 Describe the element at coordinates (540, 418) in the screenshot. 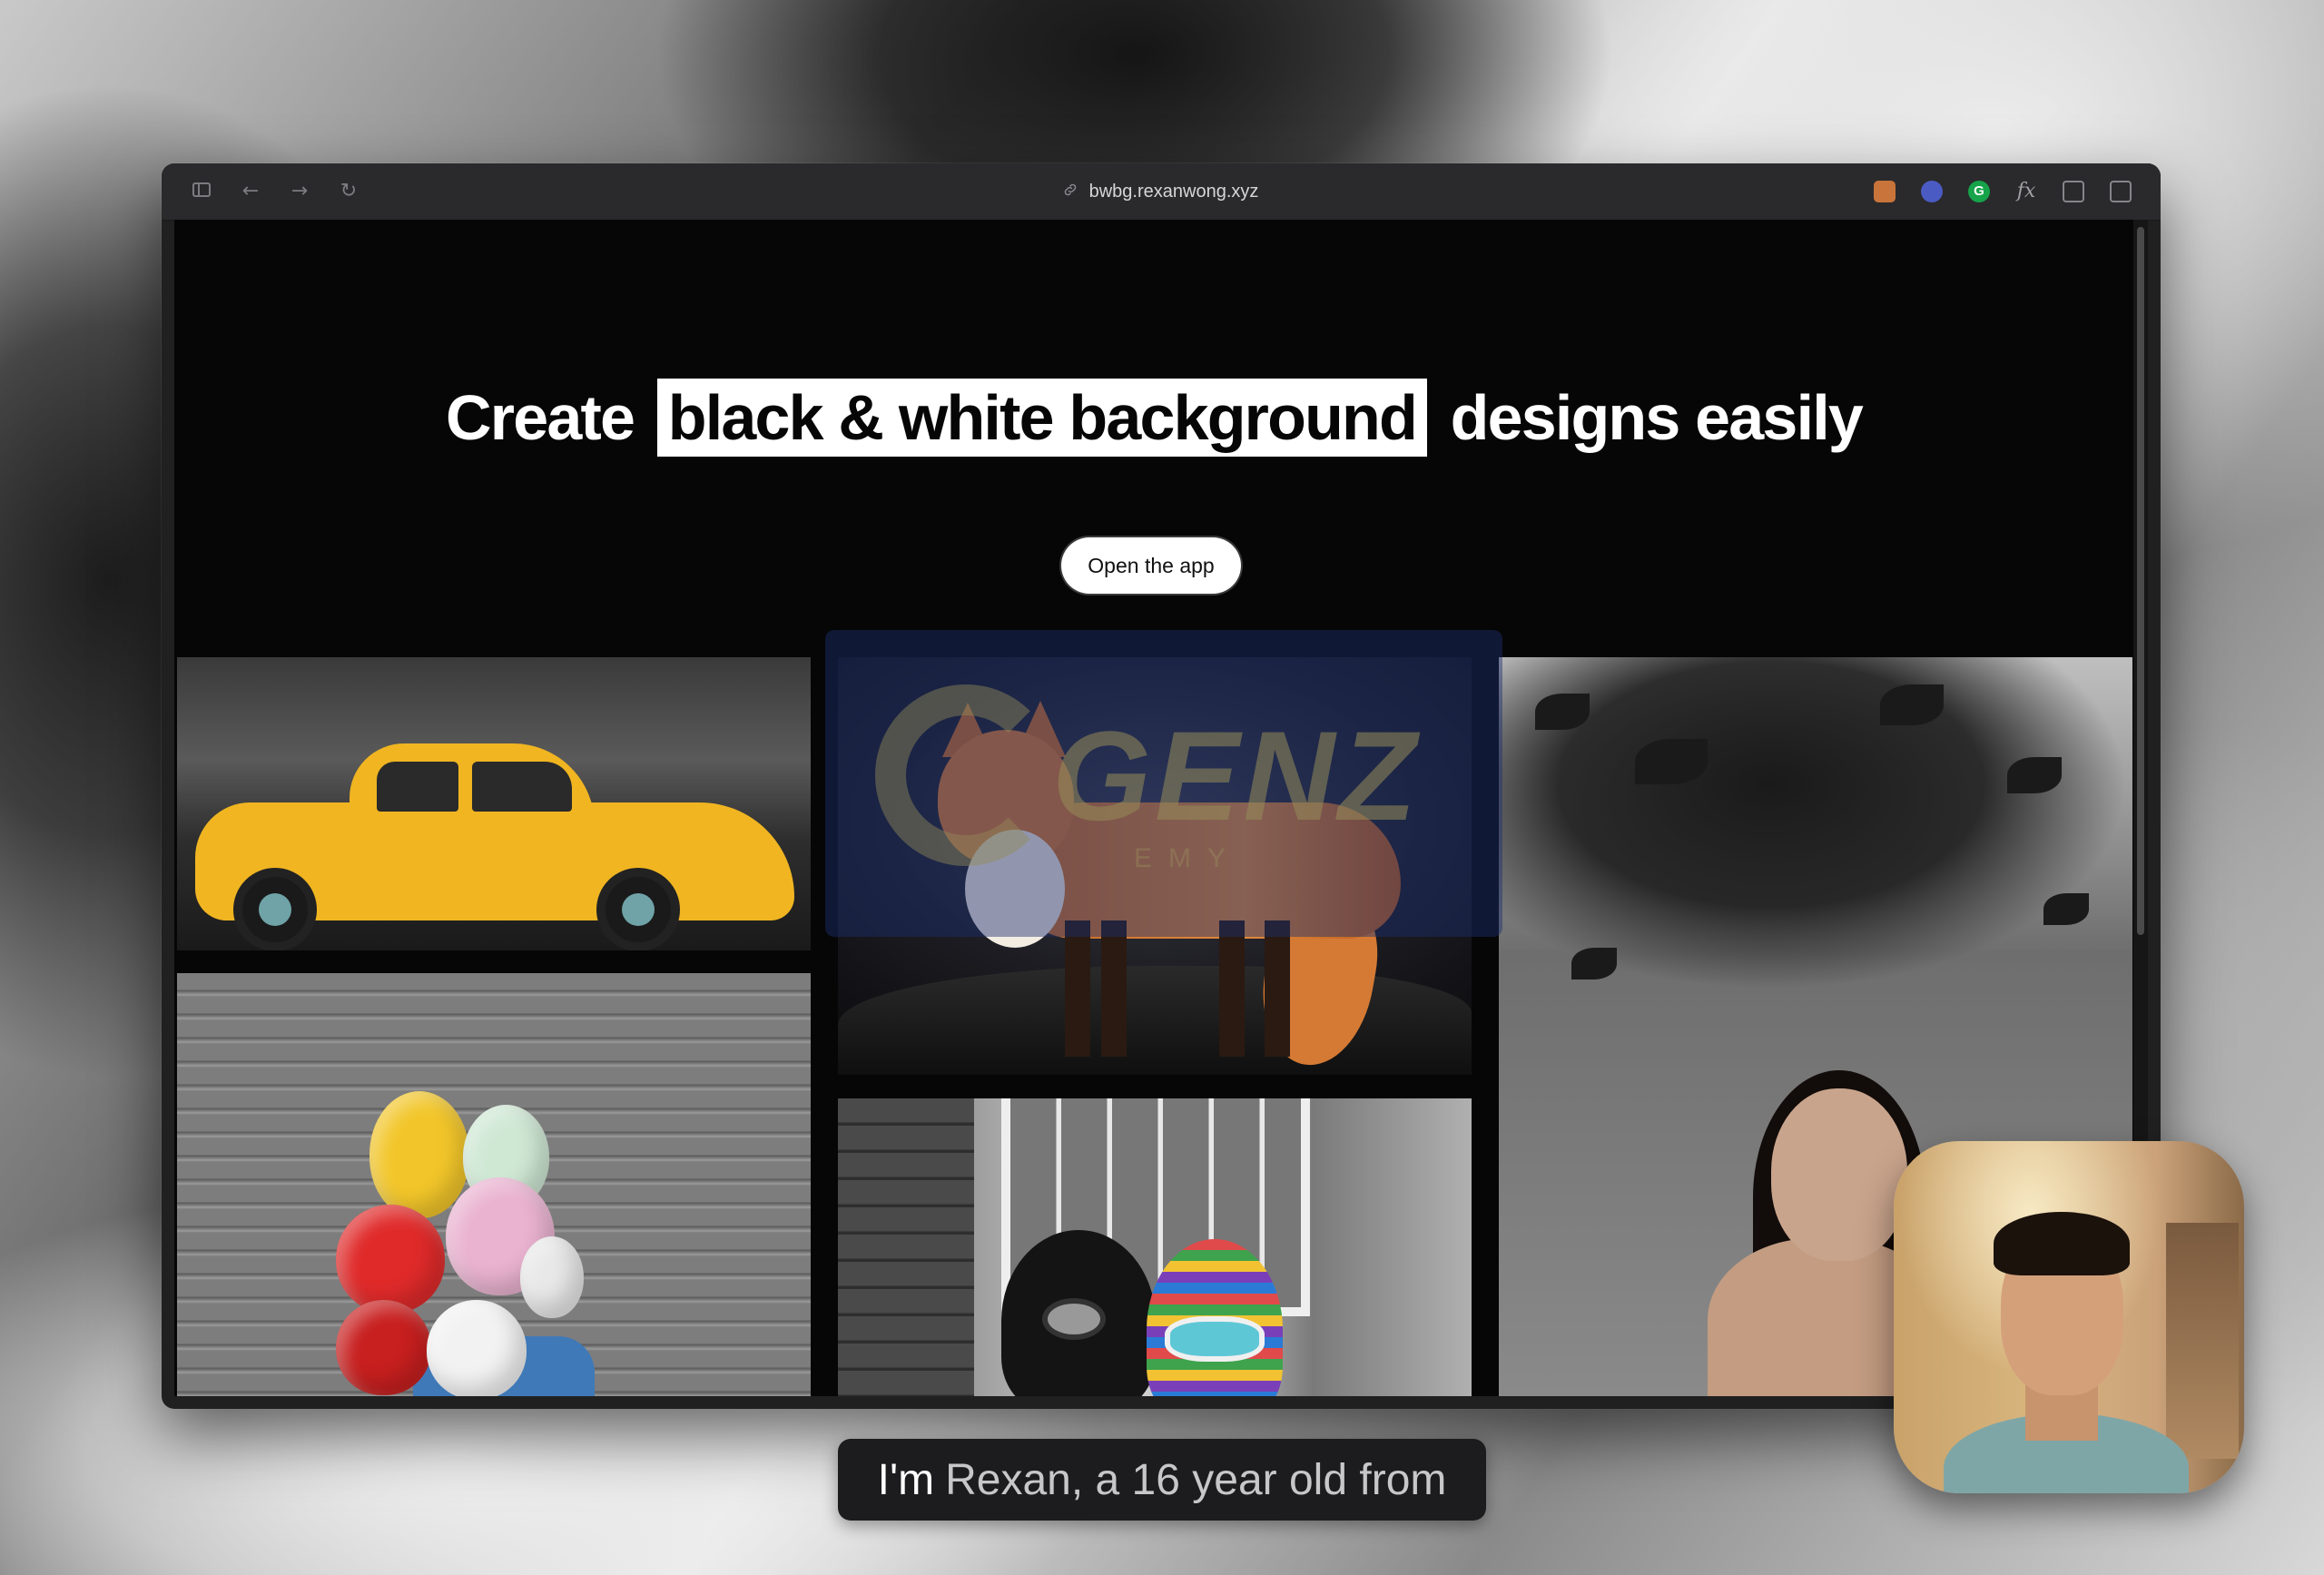

I see `title-start: Create` at that location.